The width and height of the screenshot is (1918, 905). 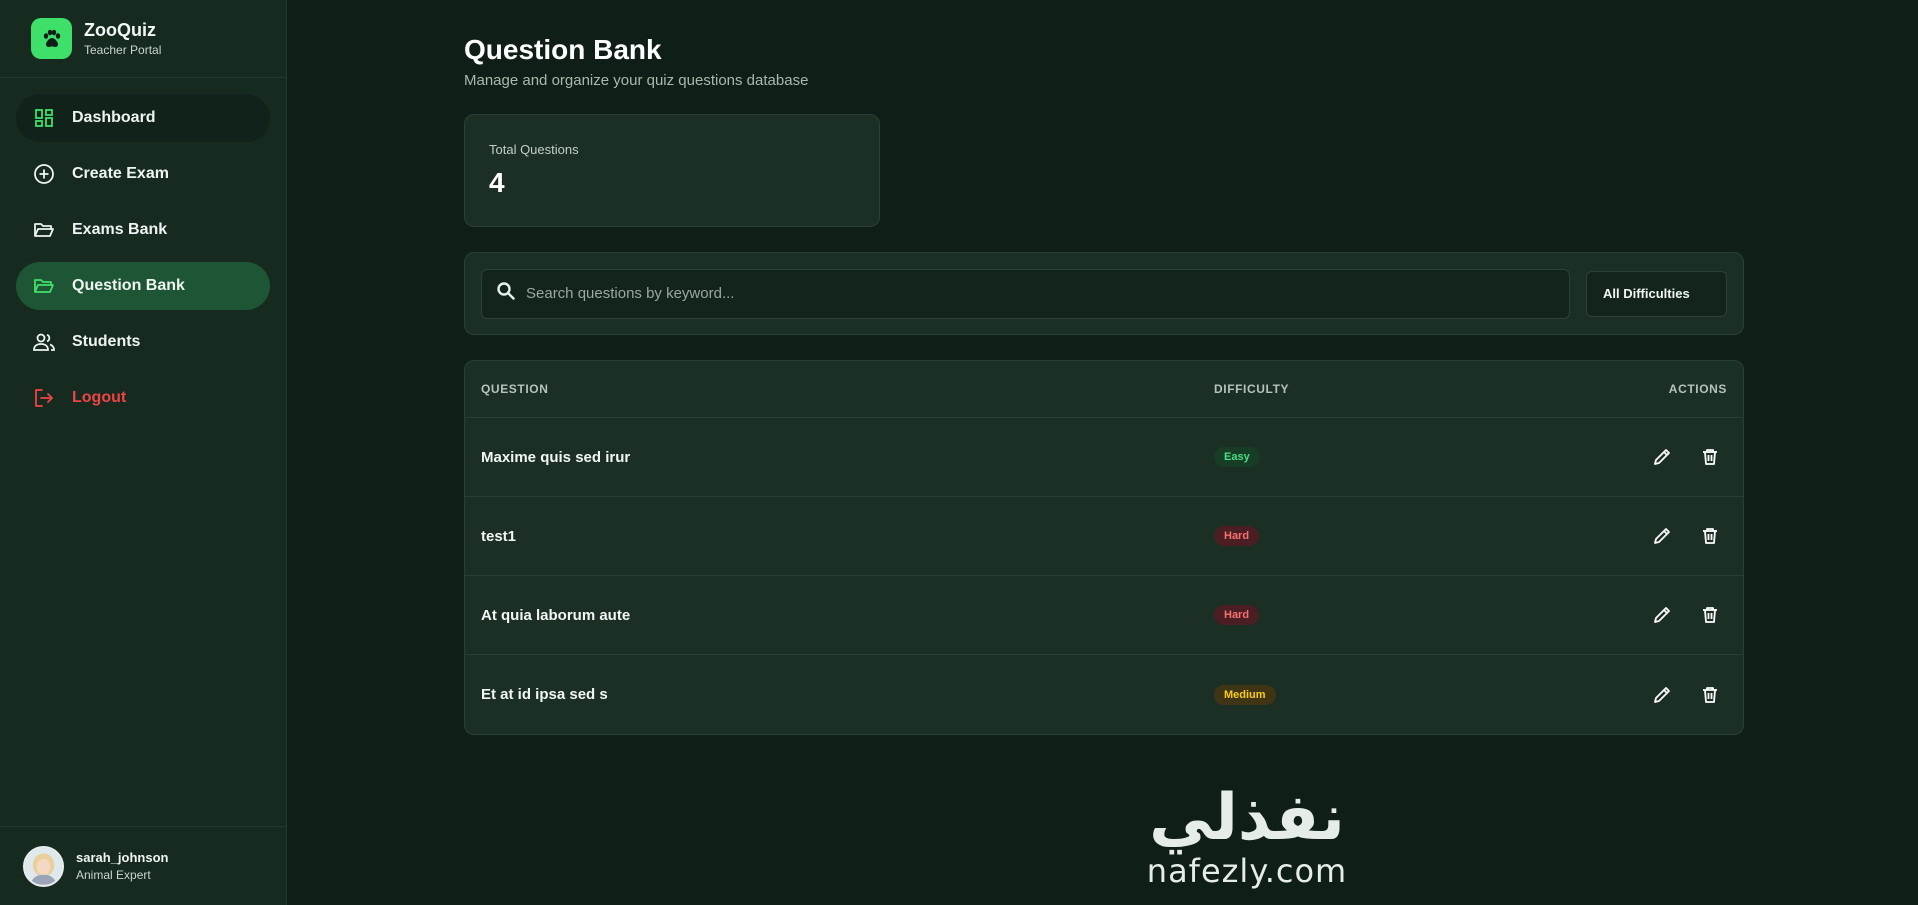 What do you see at coordinates (506, 293) in the screenshot?
I see `search-icon` at bounding box center [506, 293].